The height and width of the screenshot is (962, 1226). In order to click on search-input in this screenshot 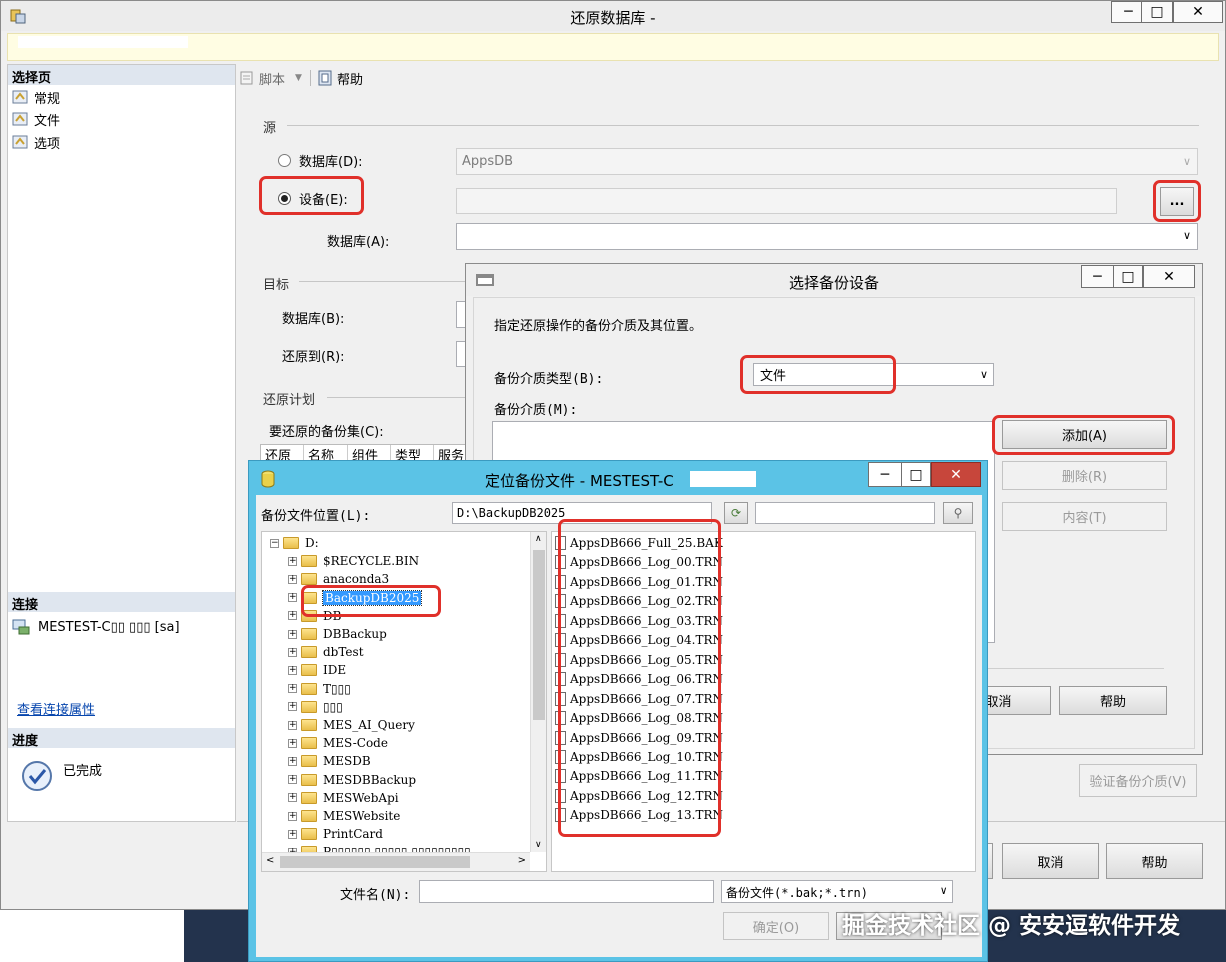, I will do `click(845, 513)`.